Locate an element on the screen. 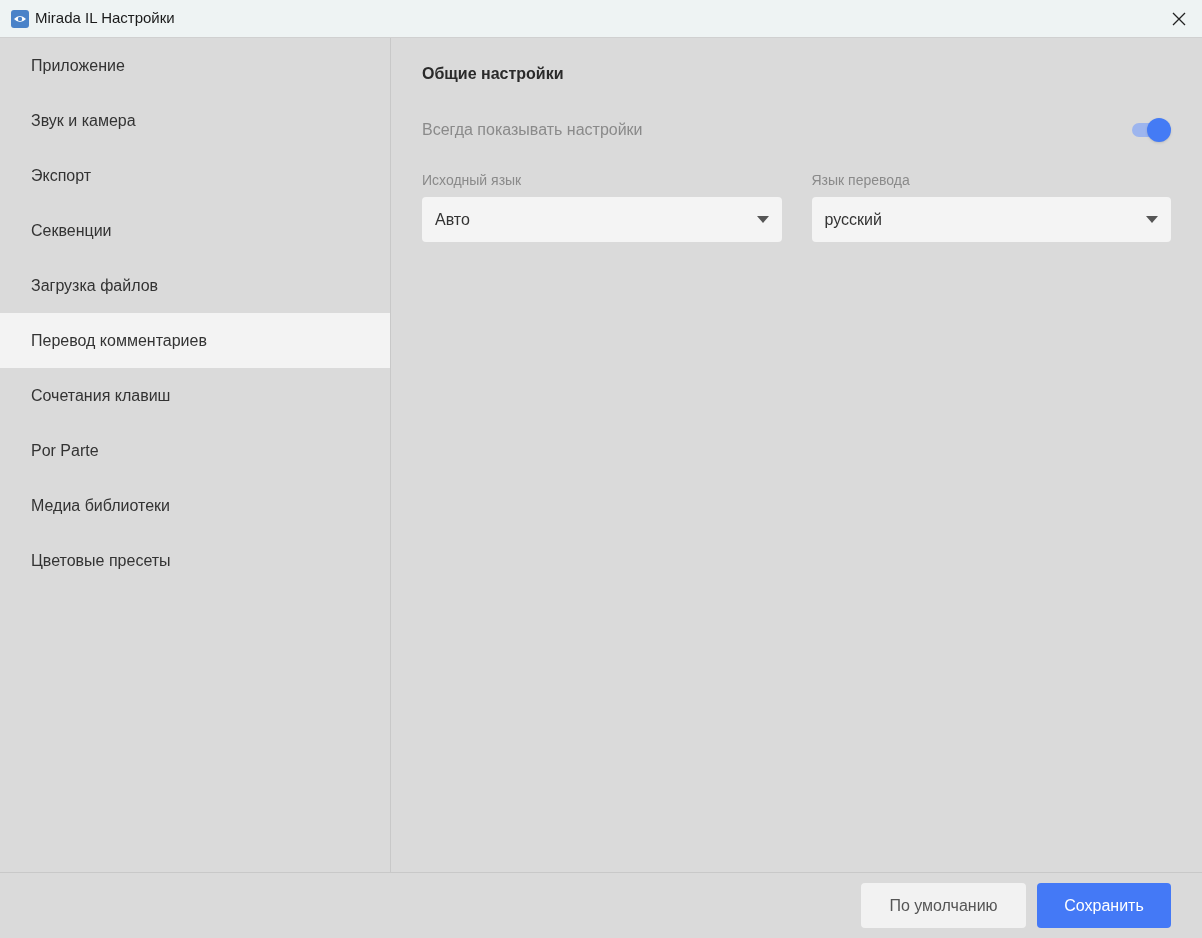  sidebar-item: Перевод комментариев is located at coordinates (195, 340).